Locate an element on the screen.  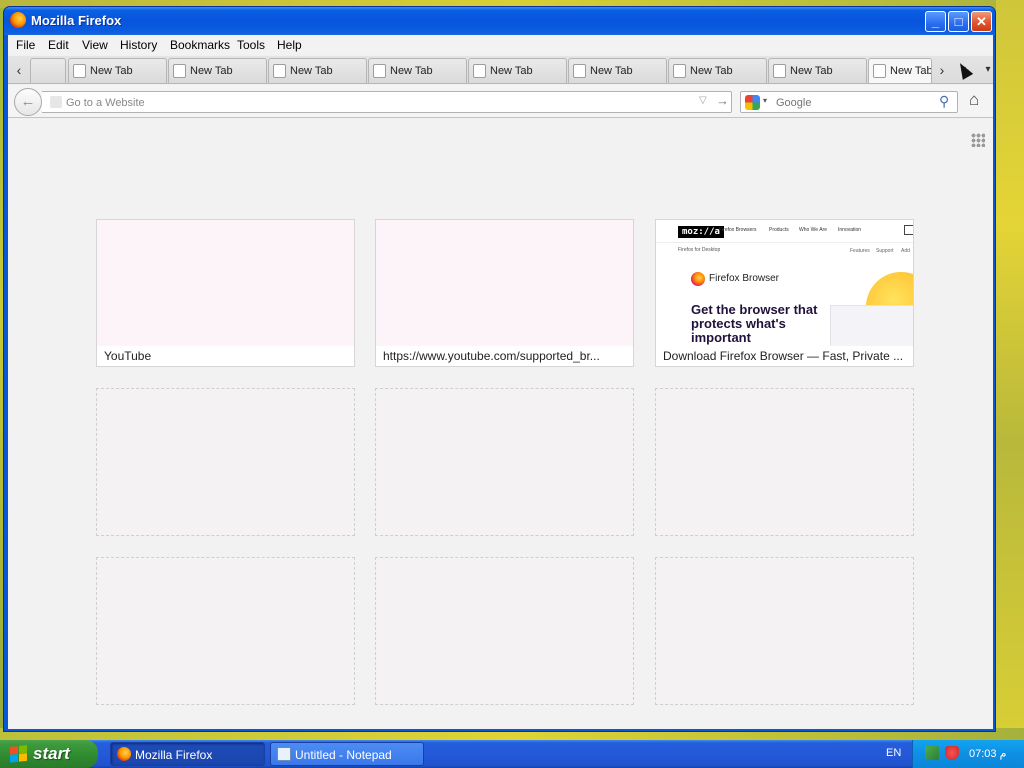
tab-new-tab-7: New Tab is located at coordinates (717, 70).